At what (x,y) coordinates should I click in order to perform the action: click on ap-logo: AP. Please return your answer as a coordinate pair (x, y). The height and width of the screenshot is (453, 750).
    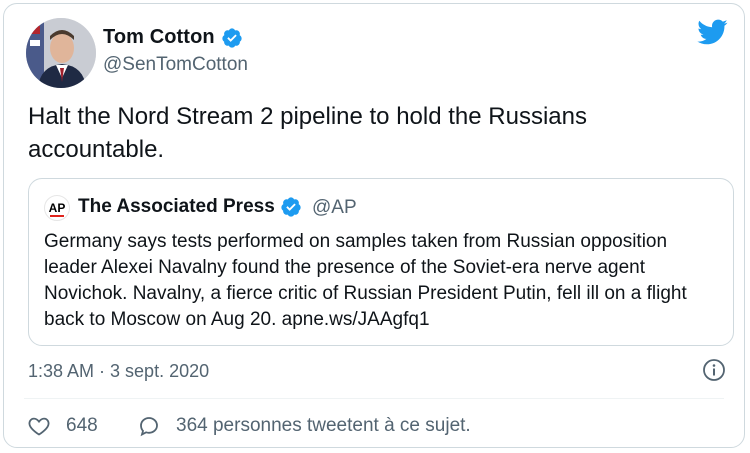
    Looking at the image, I should click on (57, 208).